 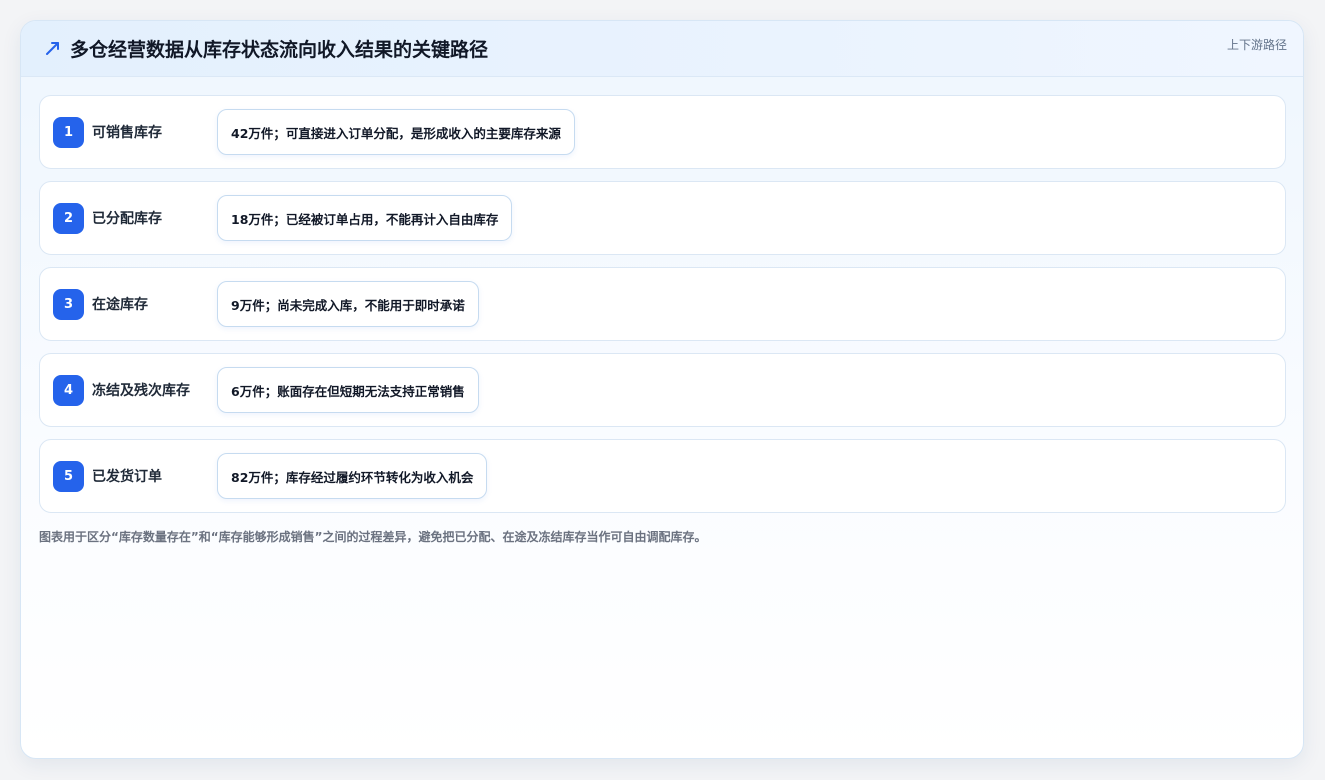 I want to click on step-detail: 9万件；尚未完成入库，不能用于即时承诺, so click(x=348, y=304).